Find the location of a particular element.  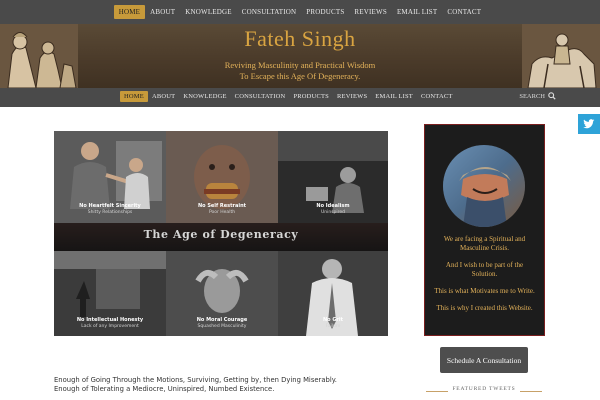

mission-line-4: This is why I created this Website. is located at coordinates (484, 308).